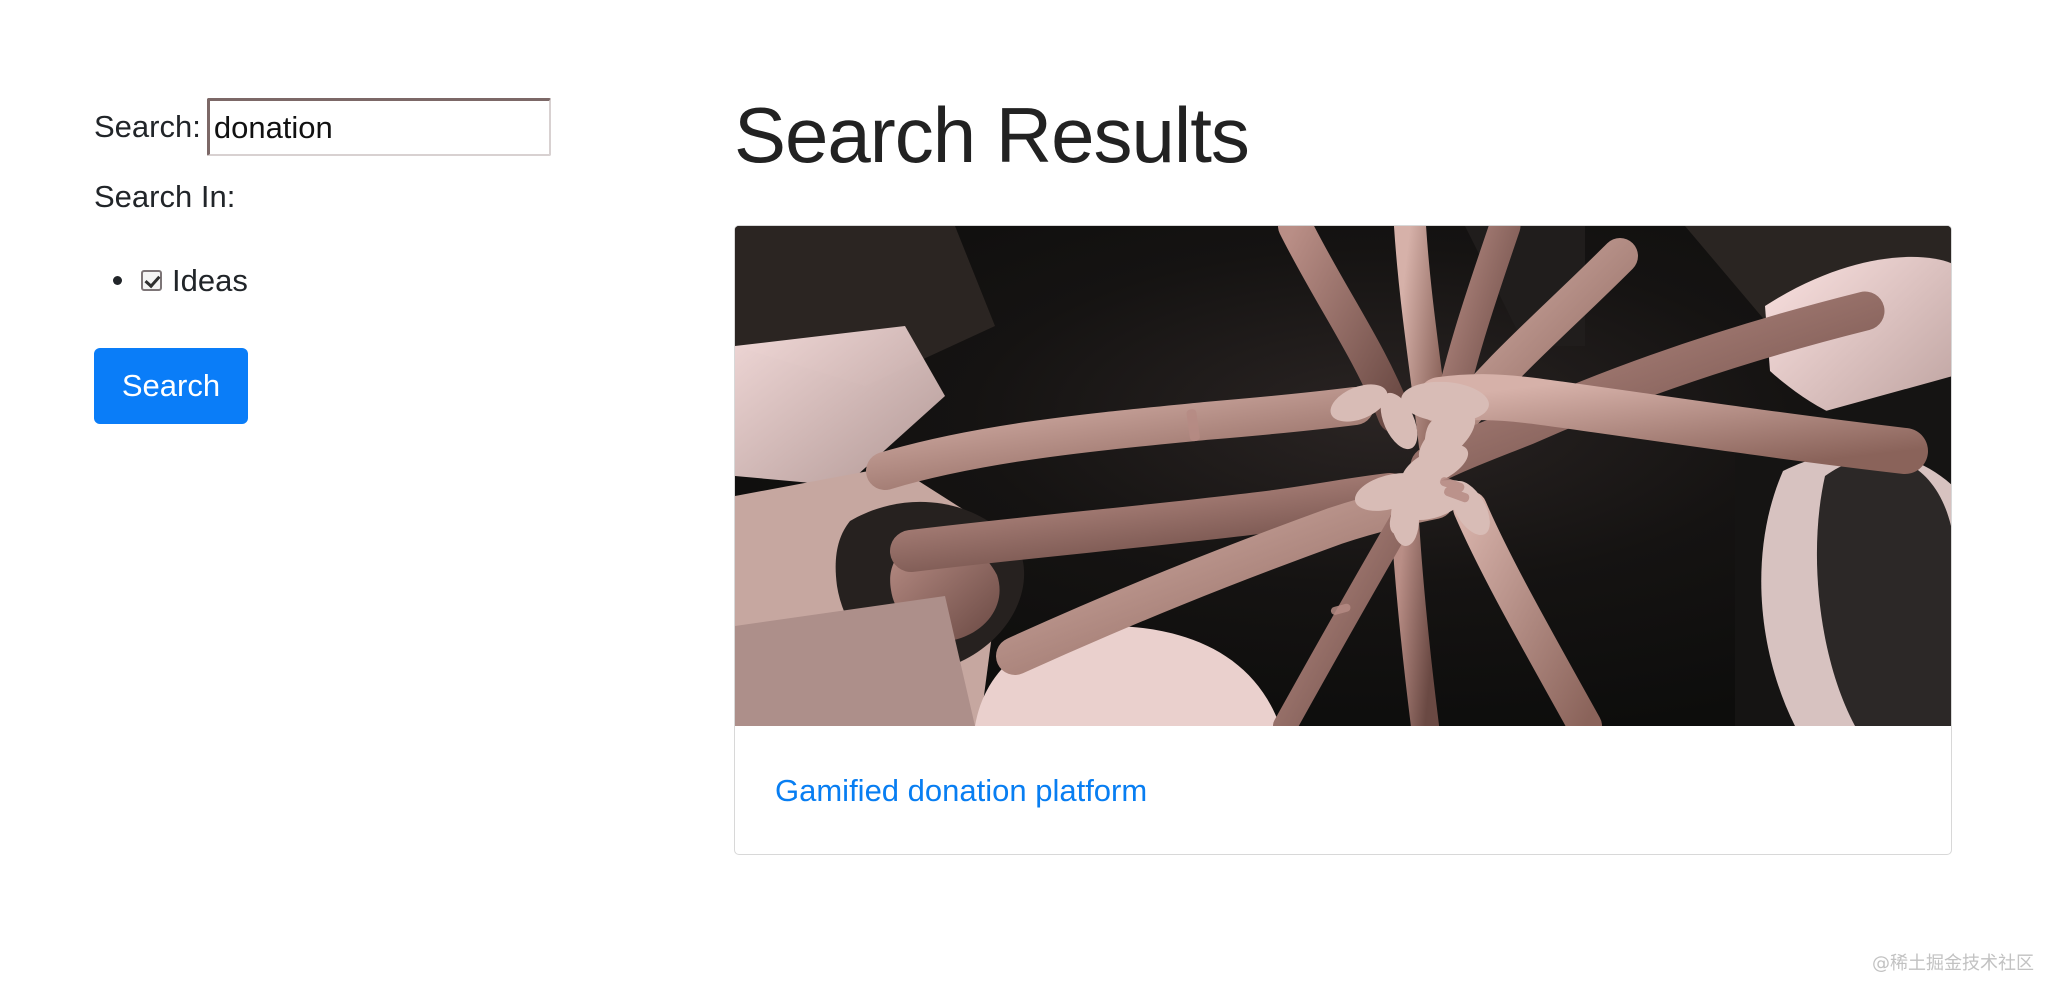  What do you see at coordinates (210, 281) in the screenshot?
I see `ideas-label: Ideas` at bounding box center [210, 281].